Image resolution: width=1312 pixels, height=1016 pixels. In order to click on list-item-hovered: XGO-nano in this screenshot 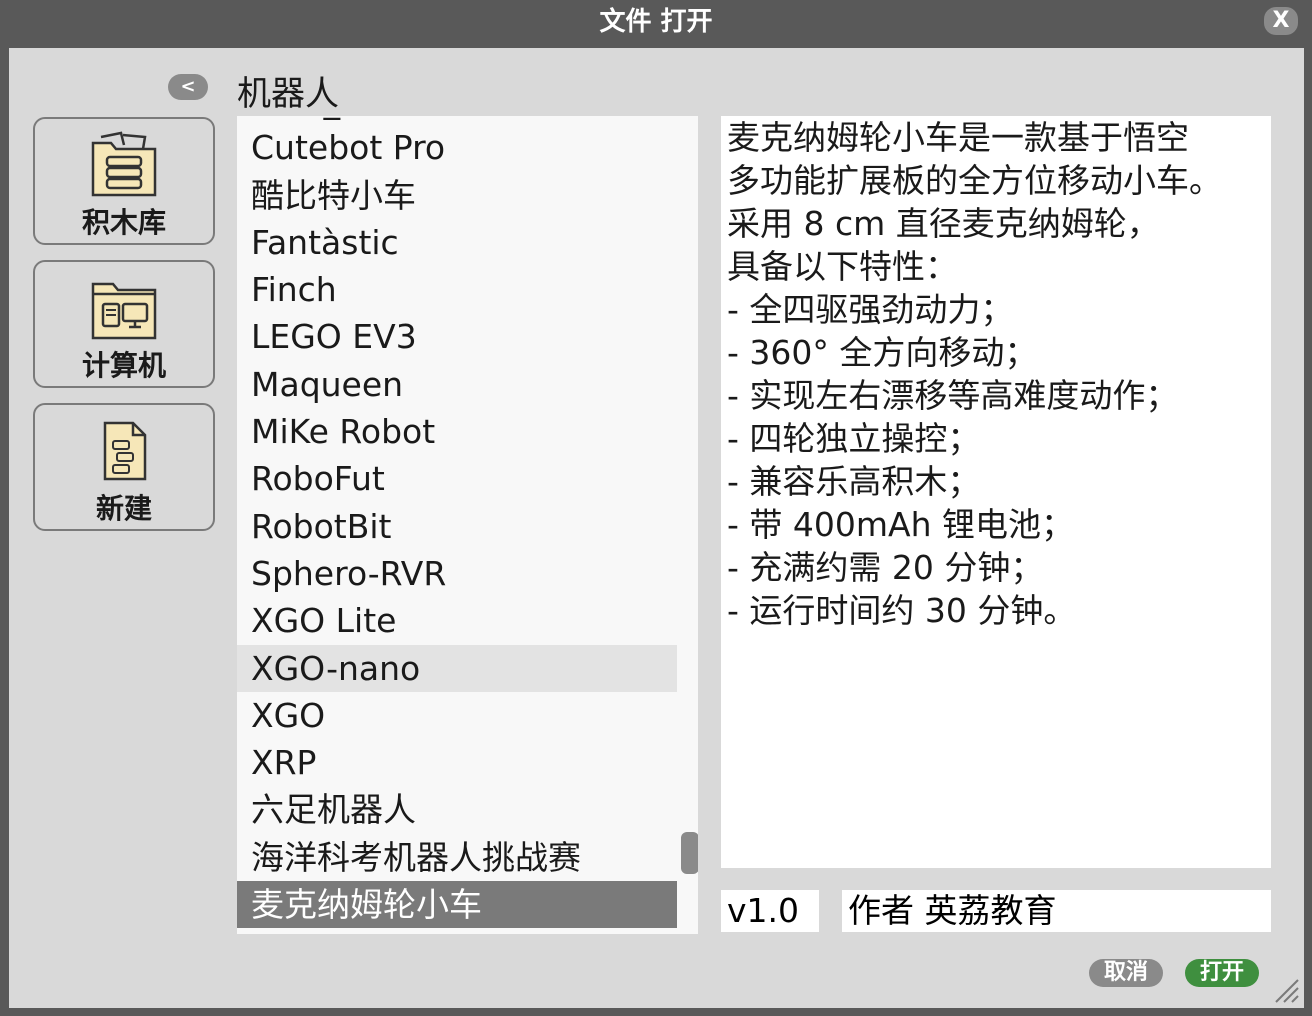, I will do `click(457, 668)`.